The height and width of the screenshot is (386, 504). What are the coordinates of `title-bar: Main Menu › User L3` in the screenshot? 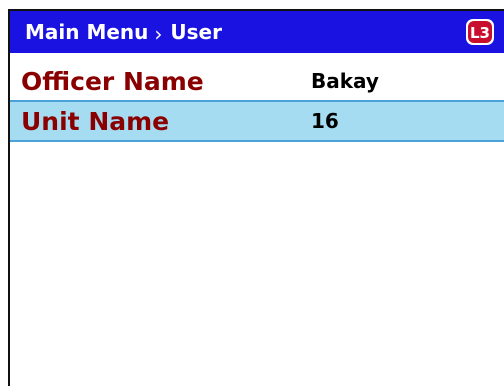 It's located at (257, 32).